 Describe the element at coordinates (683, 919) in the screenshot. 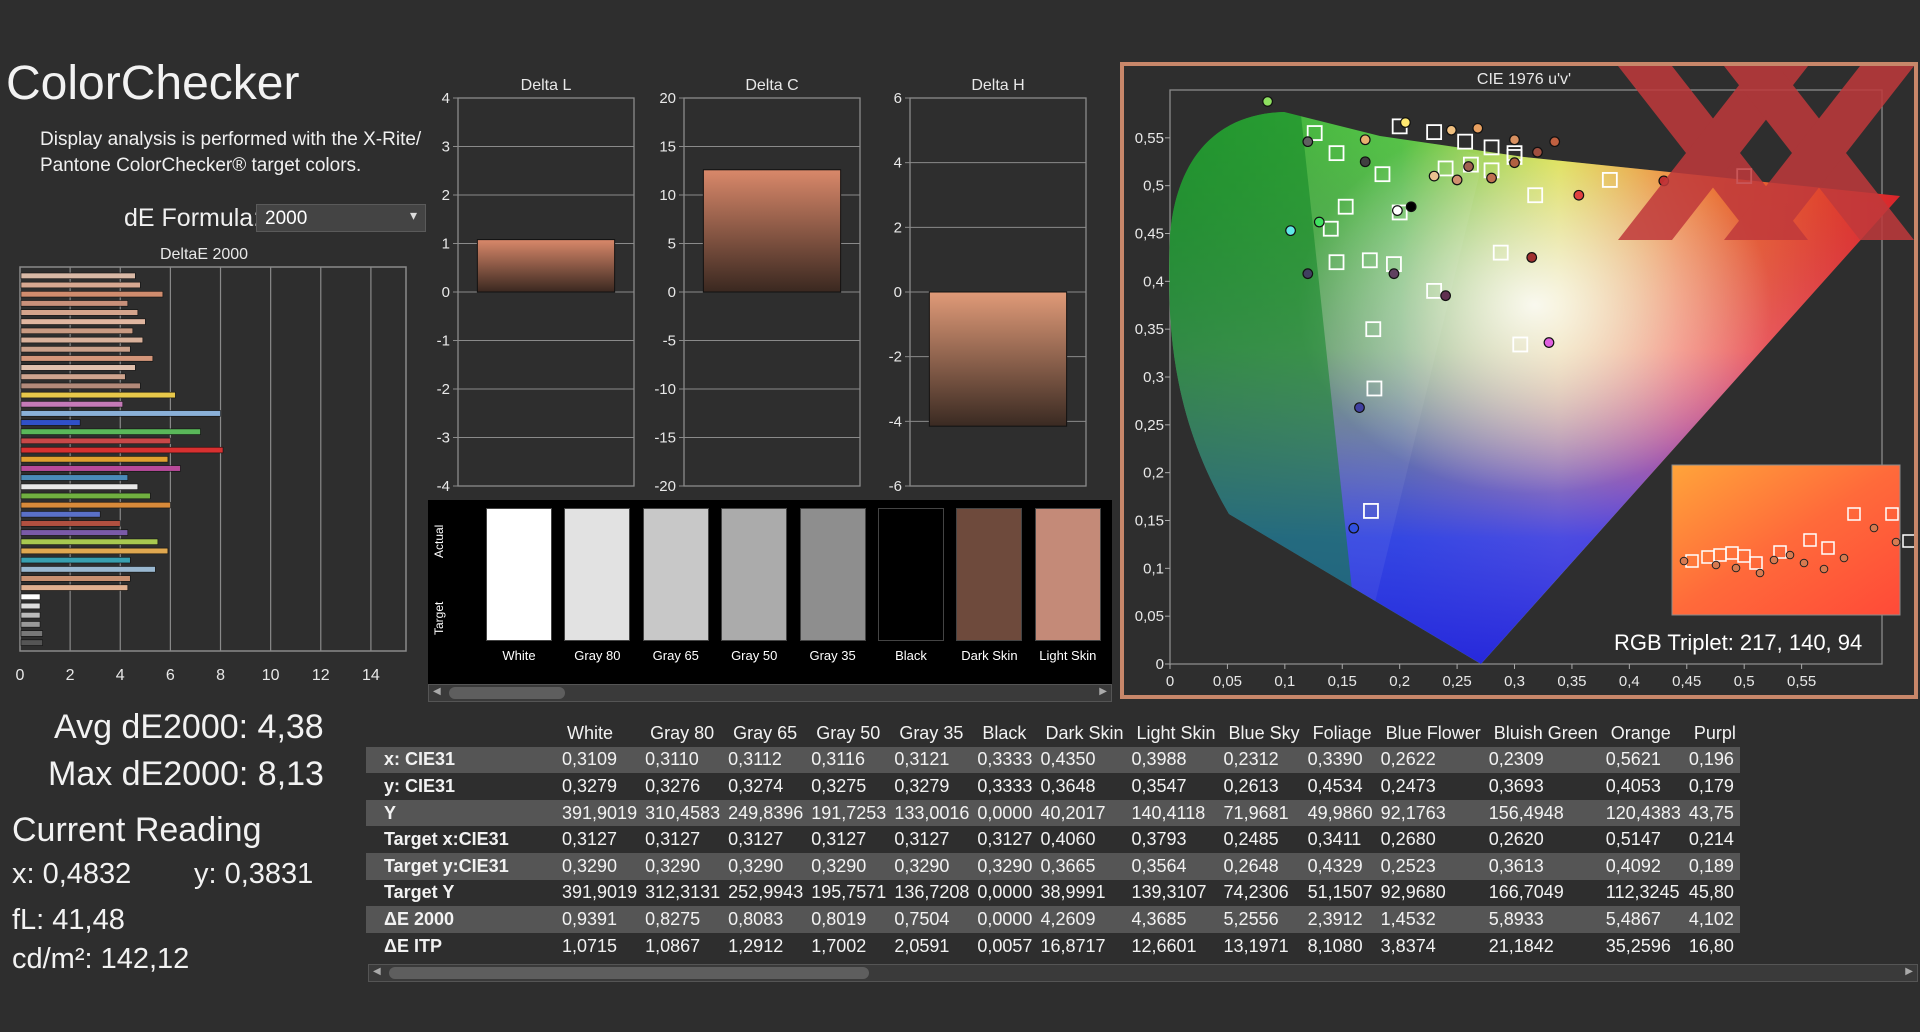

I see `table-cell: 0,8275` at that location.